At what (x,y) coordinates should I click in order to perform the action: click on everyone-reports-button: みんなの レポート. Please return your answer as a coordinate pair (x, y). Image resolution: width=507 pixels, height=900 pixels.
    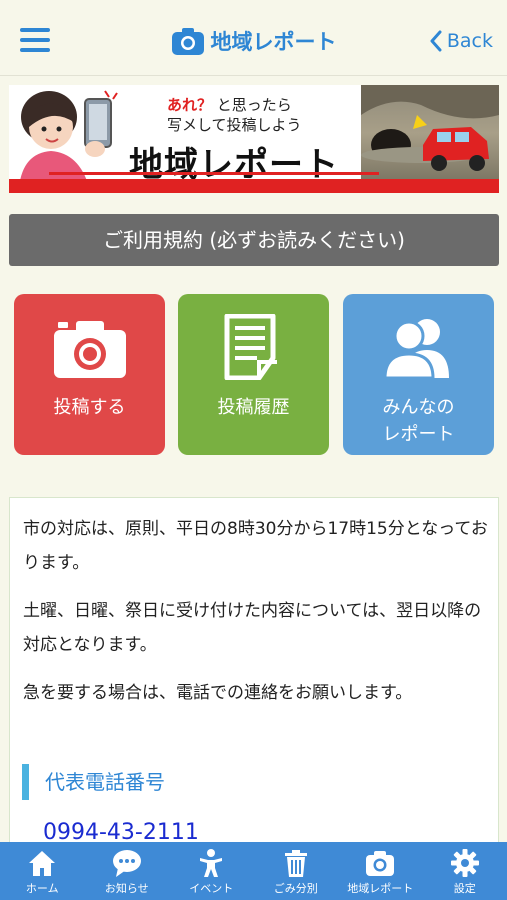
    Looking at the image, I should click on (418, 374).